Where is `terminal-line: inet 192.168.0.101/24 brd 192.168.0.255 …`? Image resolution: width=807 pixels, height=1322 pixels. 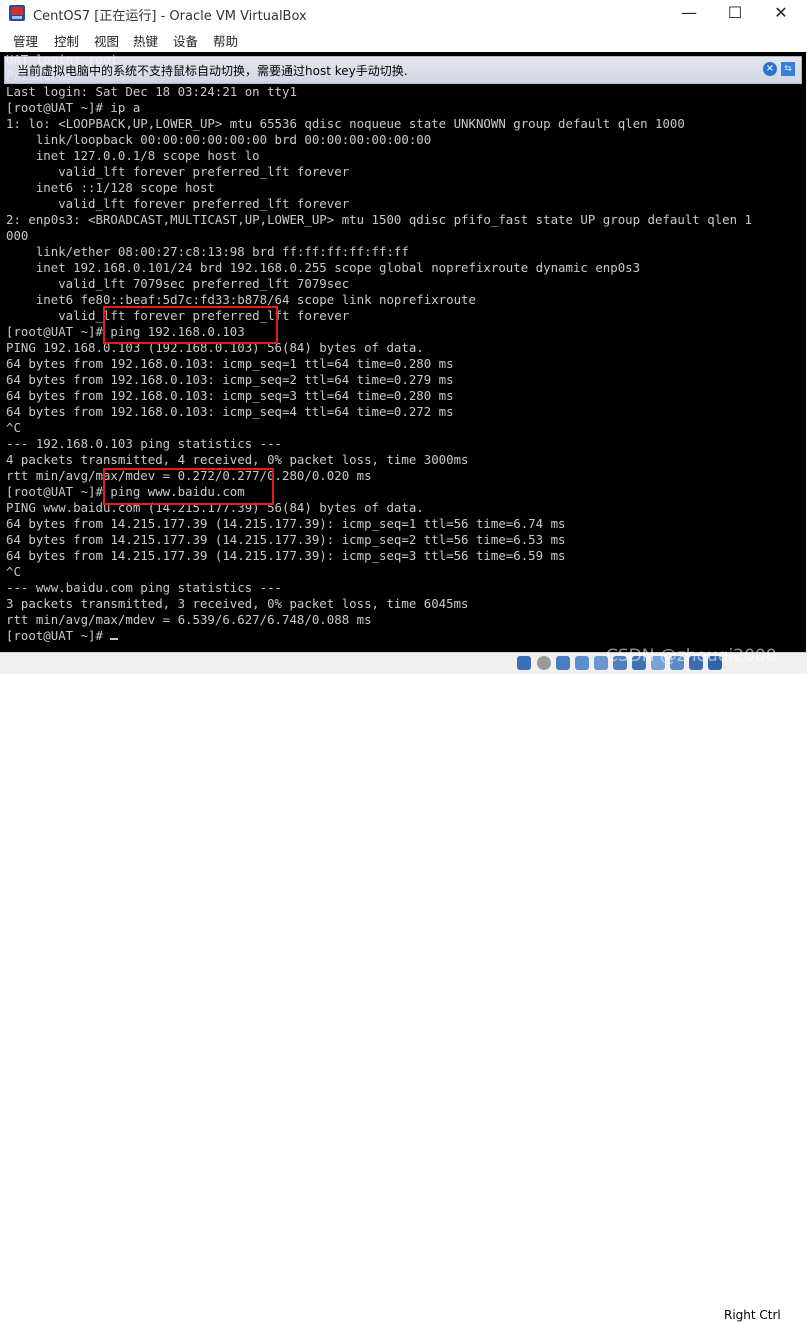 terminal-line: inet 192.168.0.101/24 brd 192.168.0.255 … is located at coordinates (323, 267).